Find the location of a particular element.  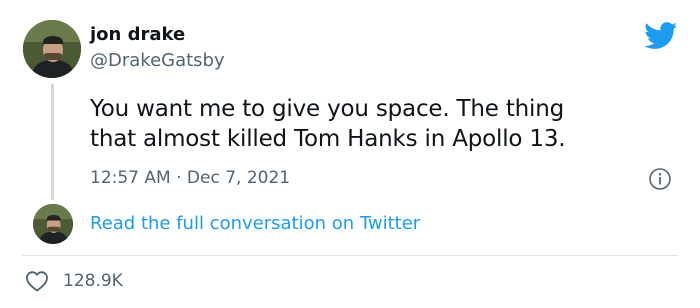

user-handle: @DrakeGatsby is located at coordinates (157, 61).